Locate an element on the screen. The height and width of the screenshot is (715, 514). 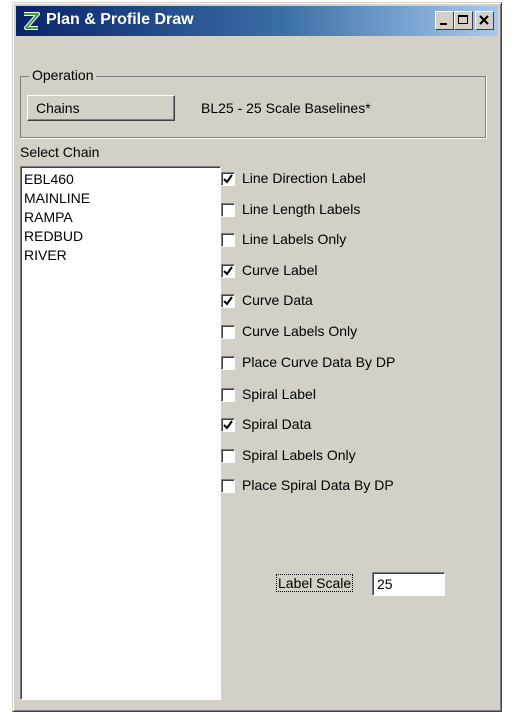
label-scale-label: Label Scale is located at coordinates (315, 583).